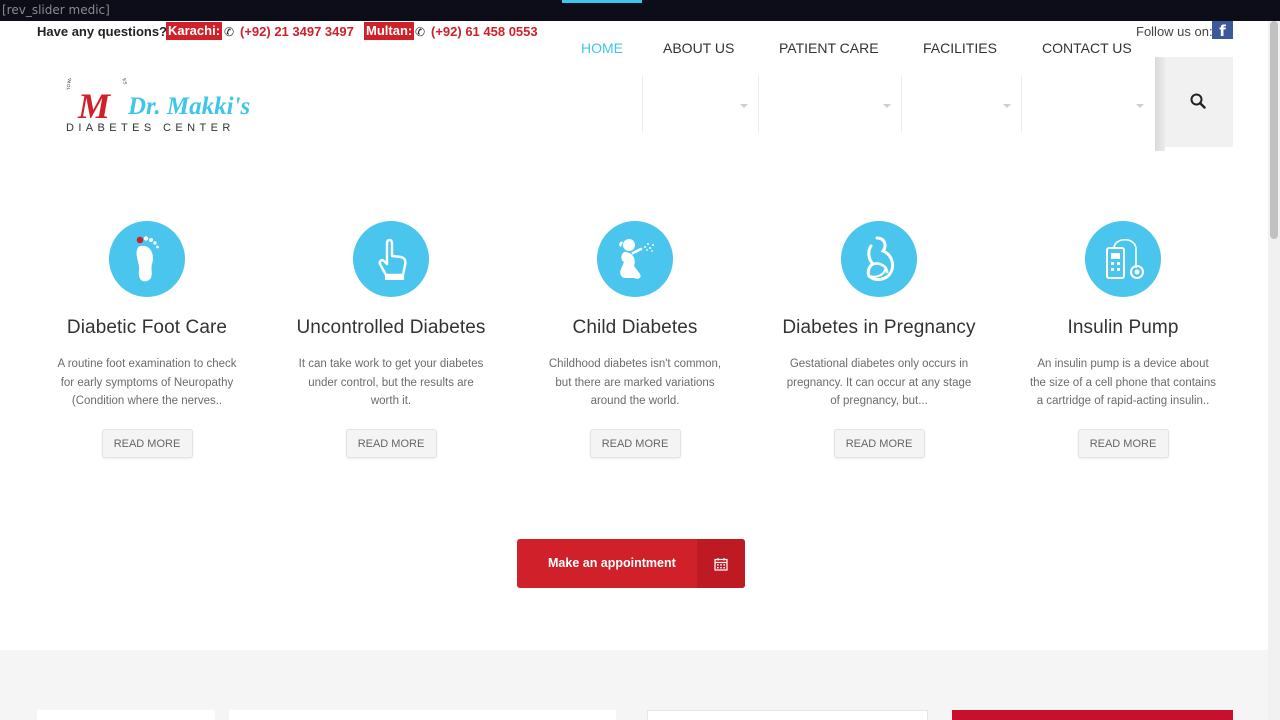 This screenshot has width=1280, height=720. I want to click on nav-home: HOME, so click(602, 45).